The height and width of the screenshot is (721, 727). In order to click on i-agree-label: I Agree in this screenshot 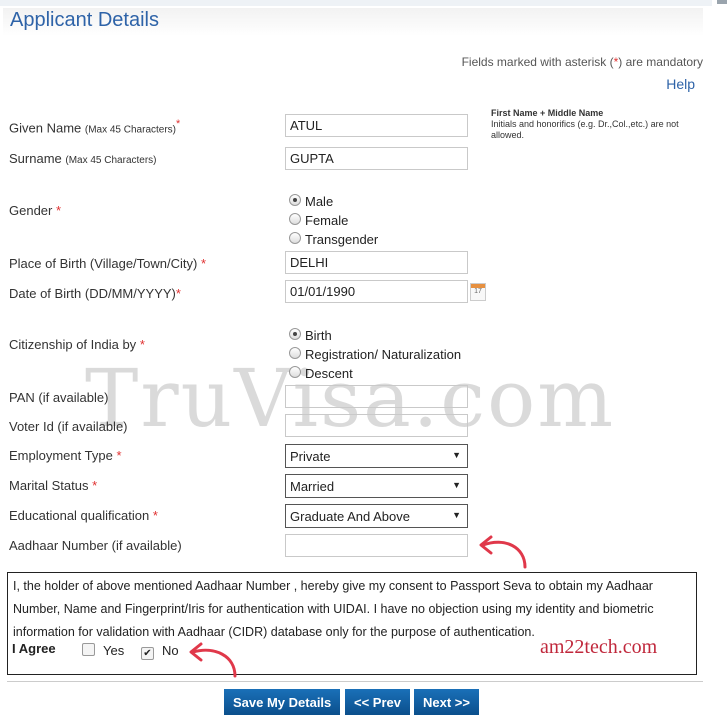, I will do `click(34, 648)`.